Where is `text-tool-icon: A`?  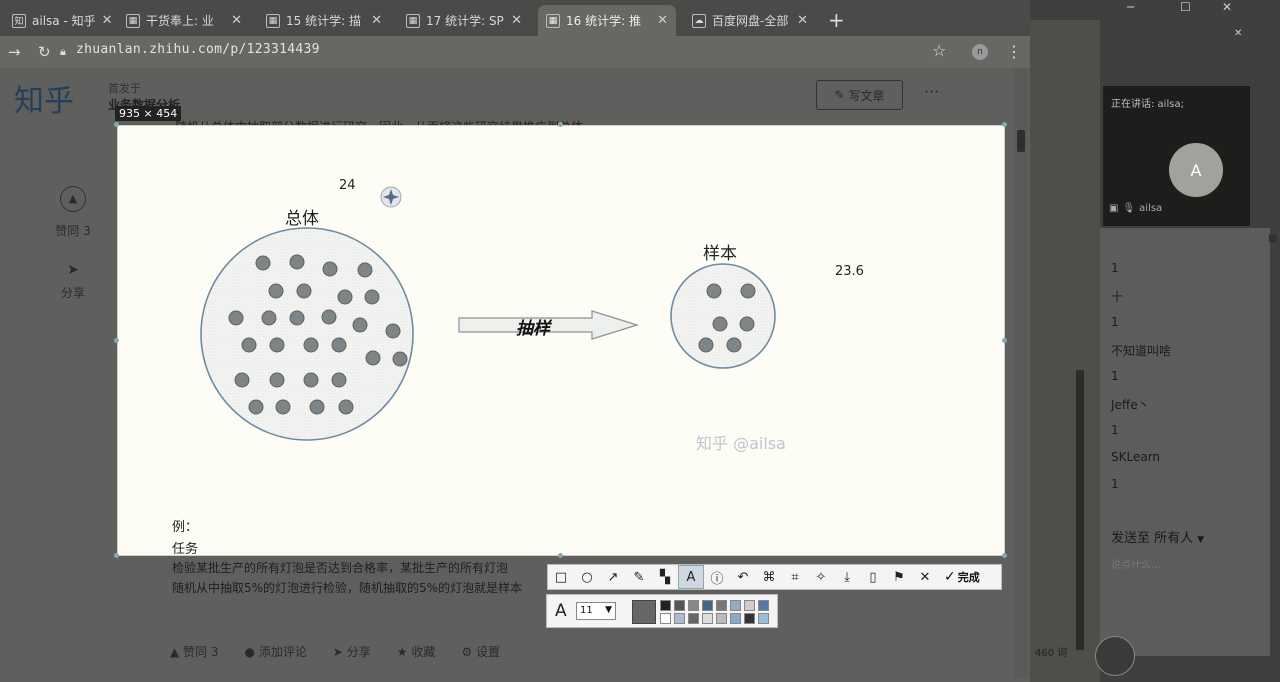 text-tool-icon: A is located at coordinates (691, 577).